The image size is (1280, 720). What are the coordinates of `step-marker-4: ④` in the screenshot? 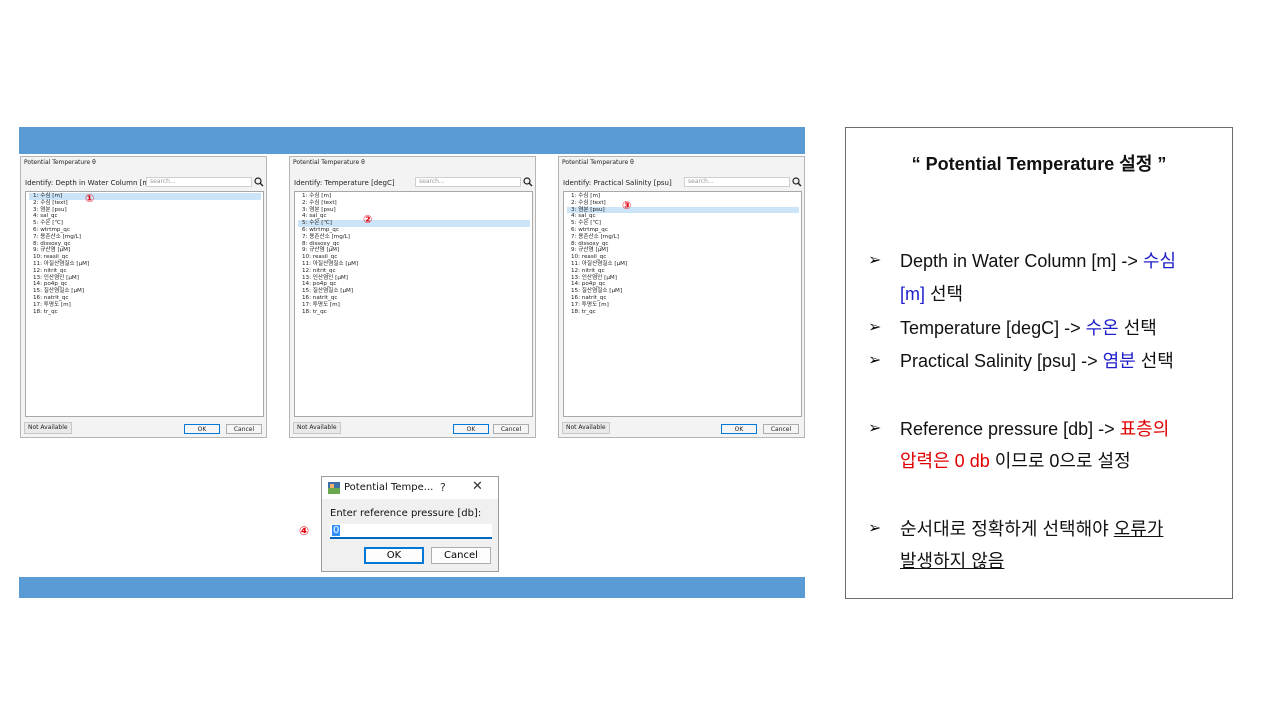 It's located at (304, 531).